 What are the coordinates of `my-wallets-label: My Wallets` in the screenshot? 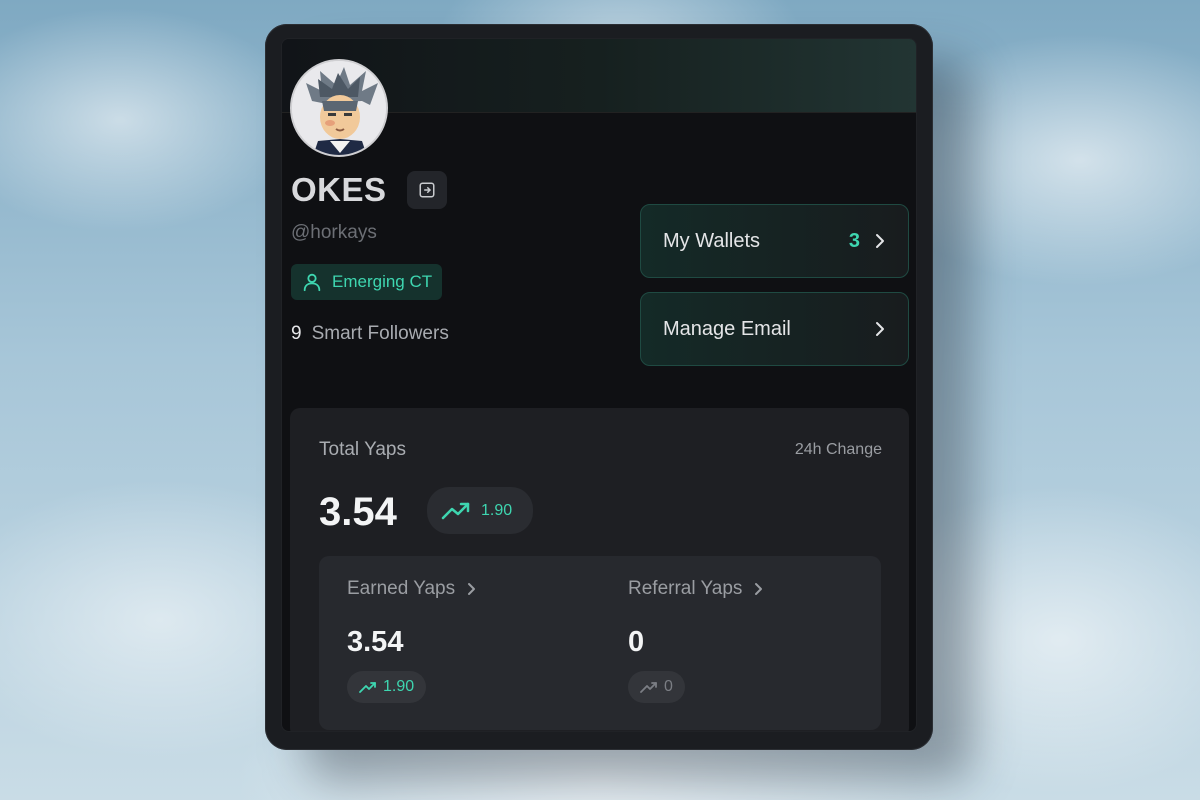 It's located at (712, 240).